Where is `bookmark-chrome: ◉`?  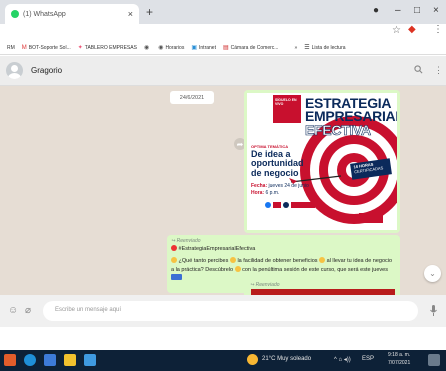 bookmark-chrome: ◉ is located at coordinates (147, 47).